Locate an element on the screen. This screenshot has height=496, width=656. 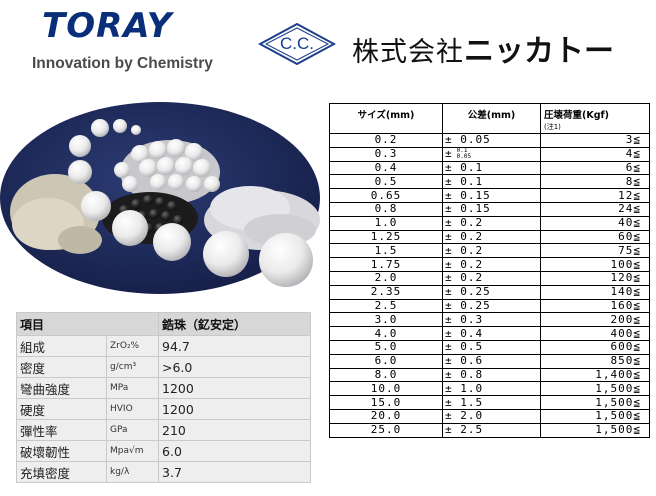
header-crush-load-note: (注1) is located at coordinates (552, 127).